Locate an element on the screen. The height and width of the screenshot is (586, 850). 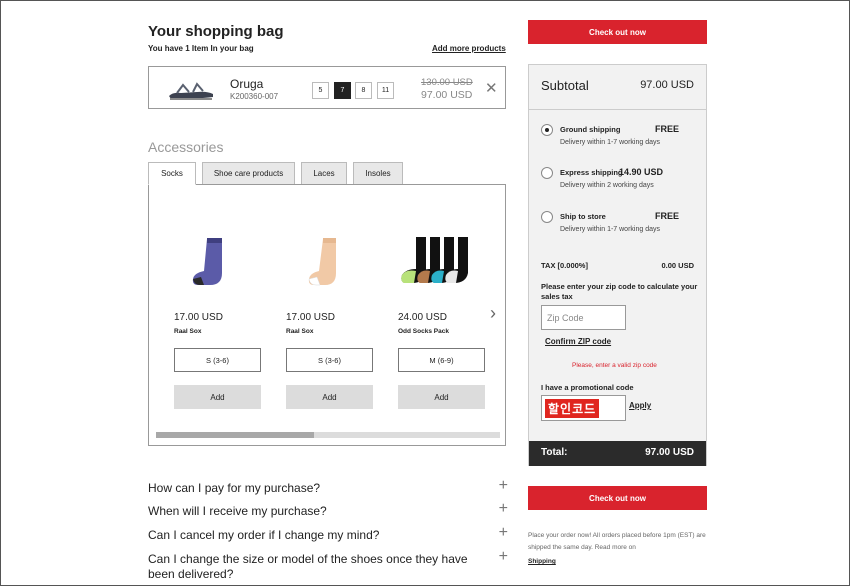
subtotal-value: 97.00 USD is located at coordinates (667, 85).